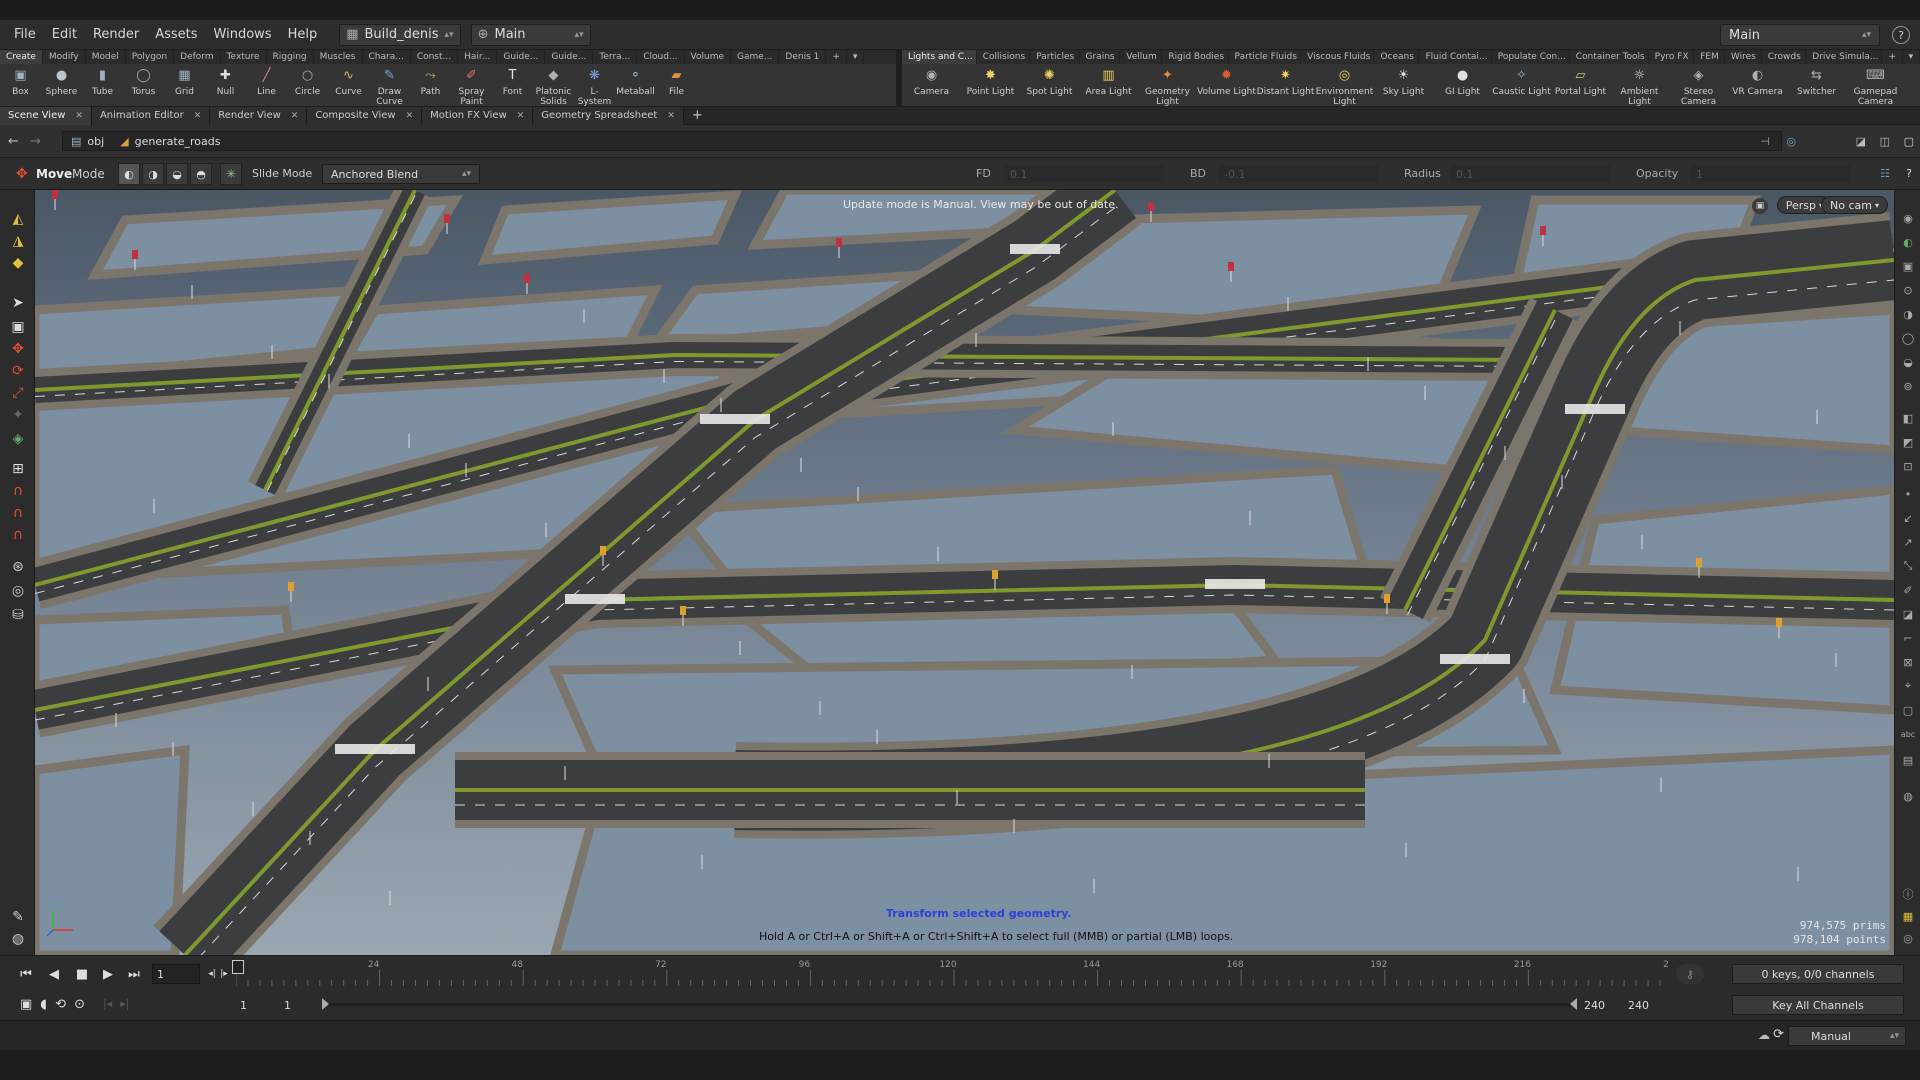  What do you see at coordinates (18, 469) in the screenshot?
I see `view-icon: ⊞` at bounding box center [18, 469].